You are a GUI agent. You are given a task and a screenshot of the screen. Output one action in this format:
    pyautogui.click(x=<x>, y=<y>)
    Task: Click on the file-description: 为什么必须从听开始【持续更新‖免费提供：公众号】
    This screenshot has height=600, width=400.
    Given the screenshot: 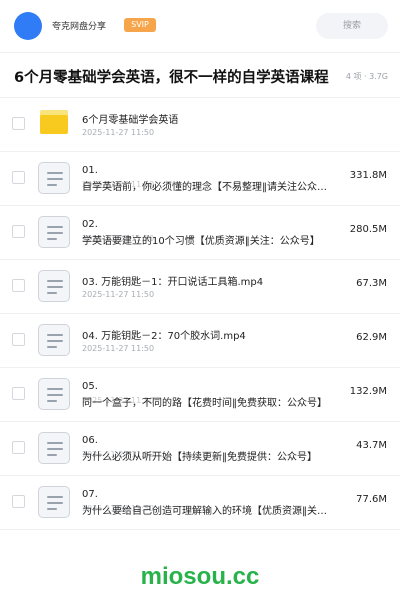 What is the action you would take?
    pyautogui.click(x=199, y=457)
    